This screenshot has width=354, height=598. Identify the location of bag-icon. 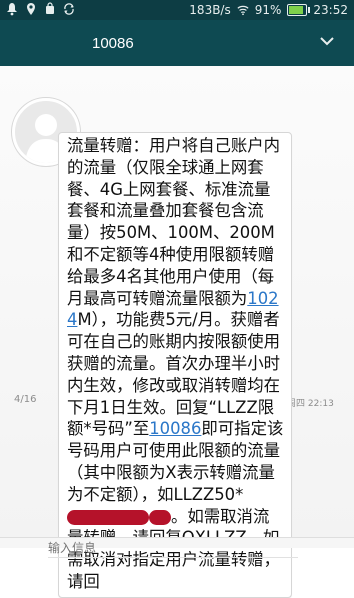
(50, 9).